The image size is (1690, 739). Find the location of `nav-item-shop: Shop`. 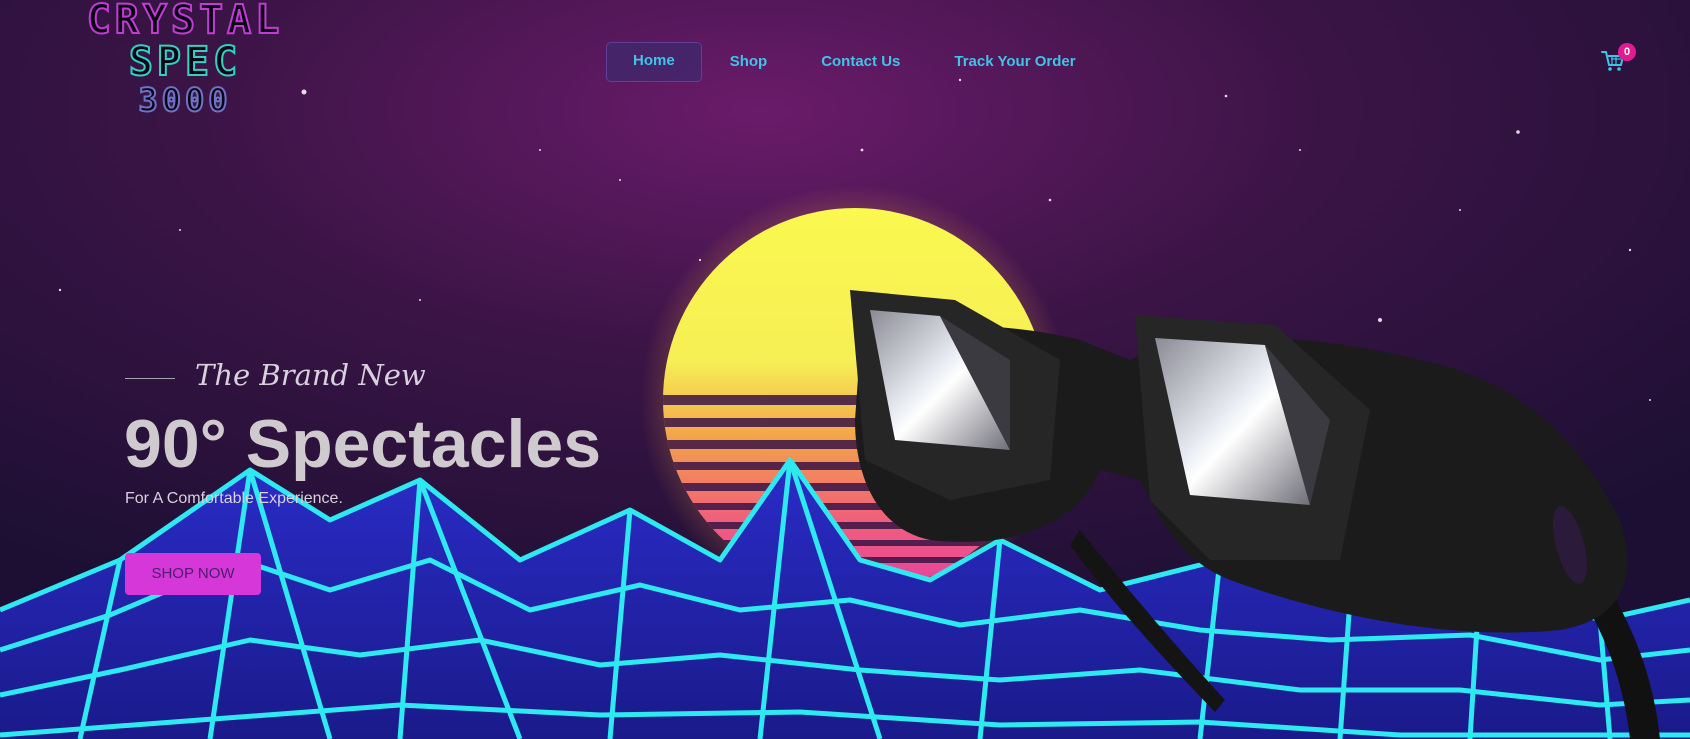

nav-item-shop: Shop is located at coordinates (749, 62).